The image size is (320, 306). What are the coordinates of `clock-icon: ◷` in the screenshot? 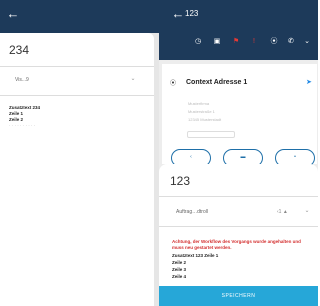 It's located at (198, 42).